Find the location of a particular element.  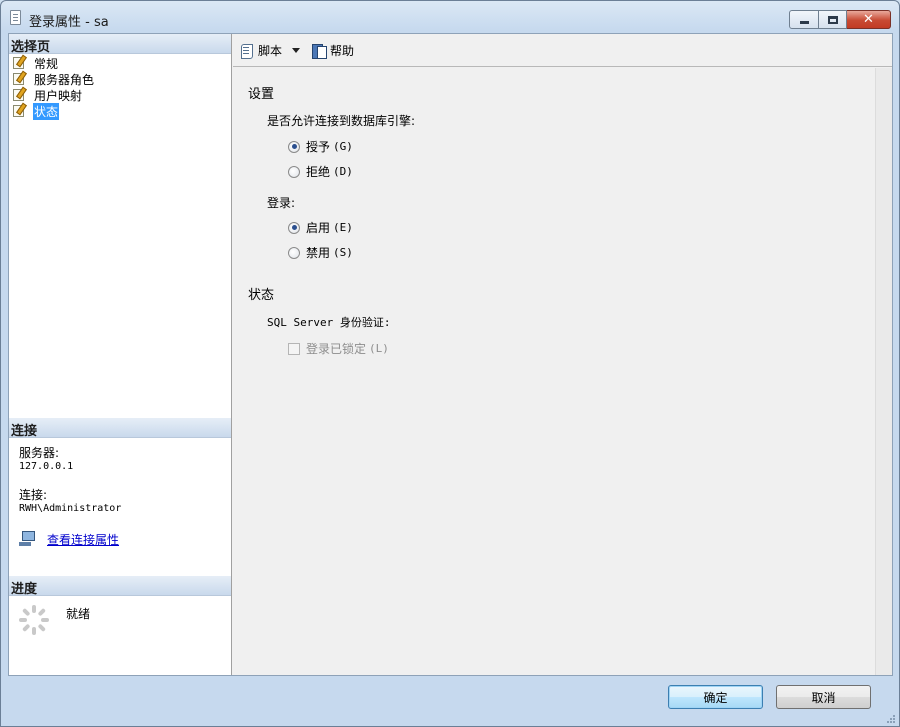

server-info: 服务器: 127.0.0.1 is located at coordinates (46, 460).